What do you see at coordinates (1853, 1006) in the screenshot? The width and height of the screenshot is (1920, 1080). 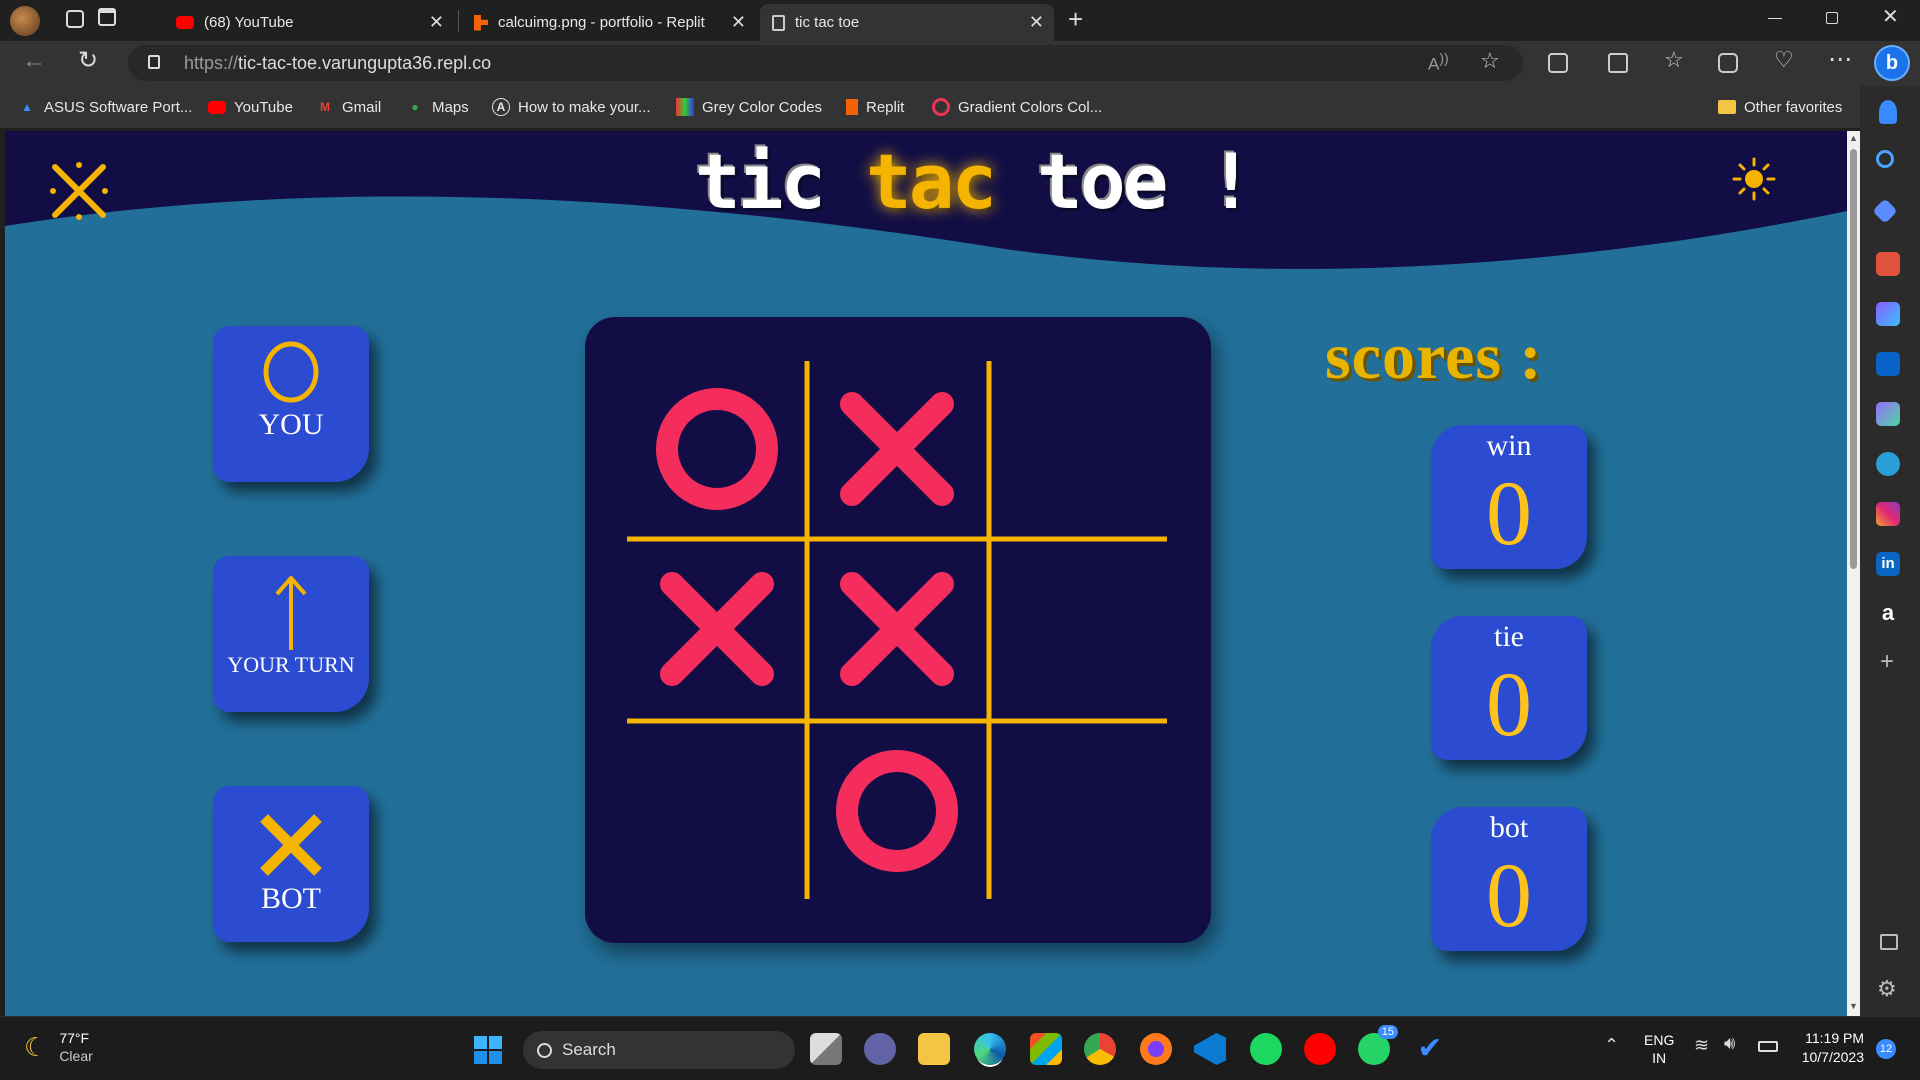 I see `scroll-down-icon: ▼` at bounding box center [1853, 1006].